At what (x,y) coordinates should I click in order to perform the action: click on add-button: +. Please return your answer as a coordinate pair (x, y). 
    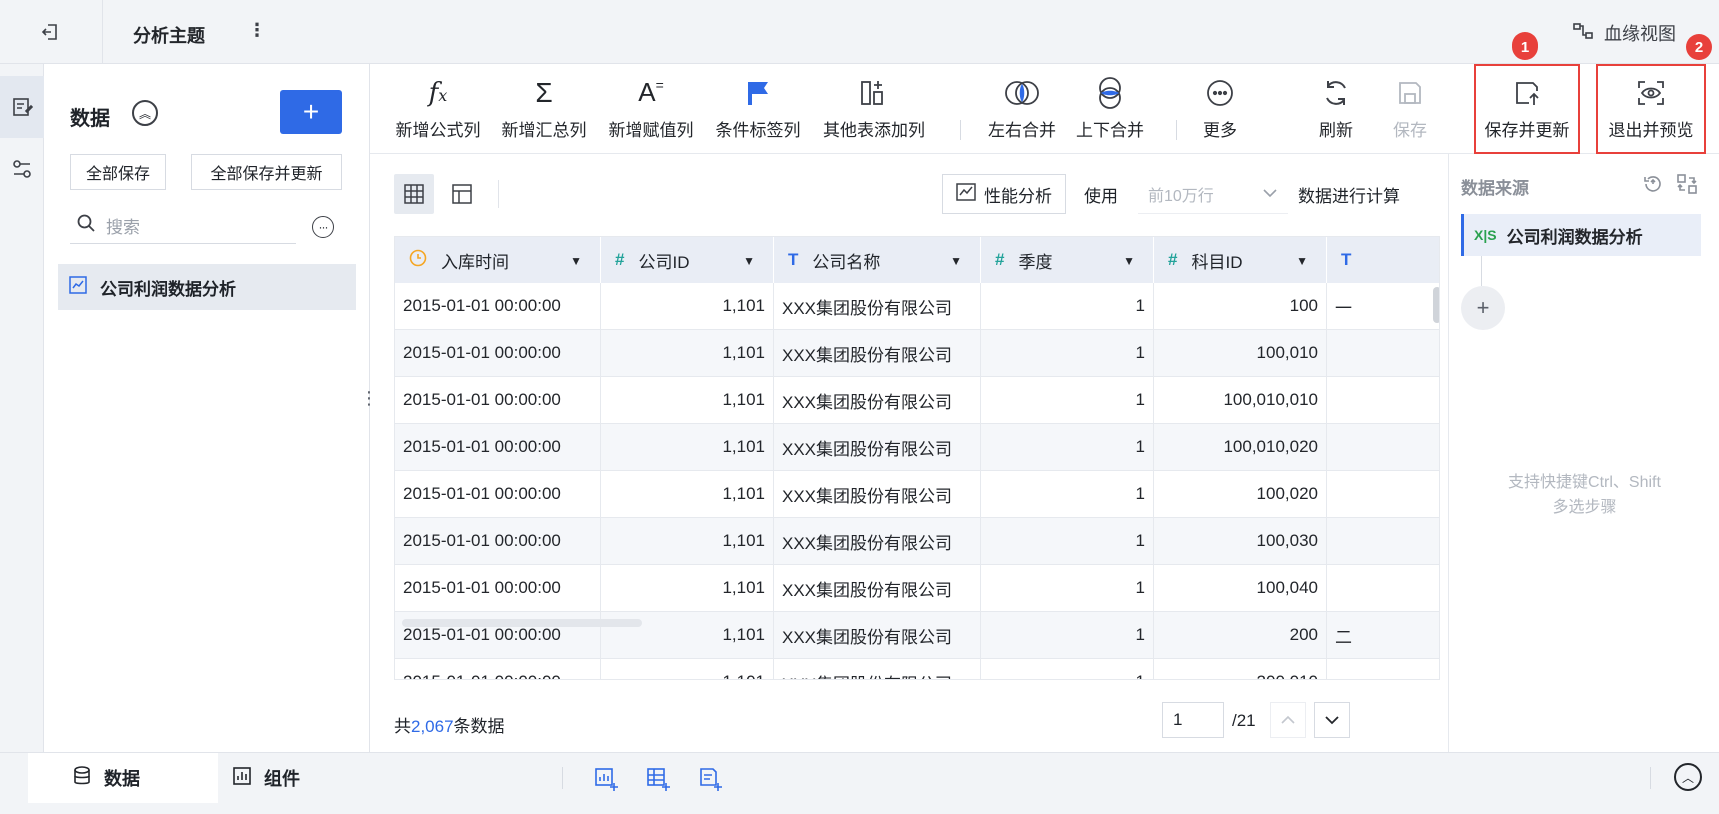
    Looking at the image, I should click on (311, 112).